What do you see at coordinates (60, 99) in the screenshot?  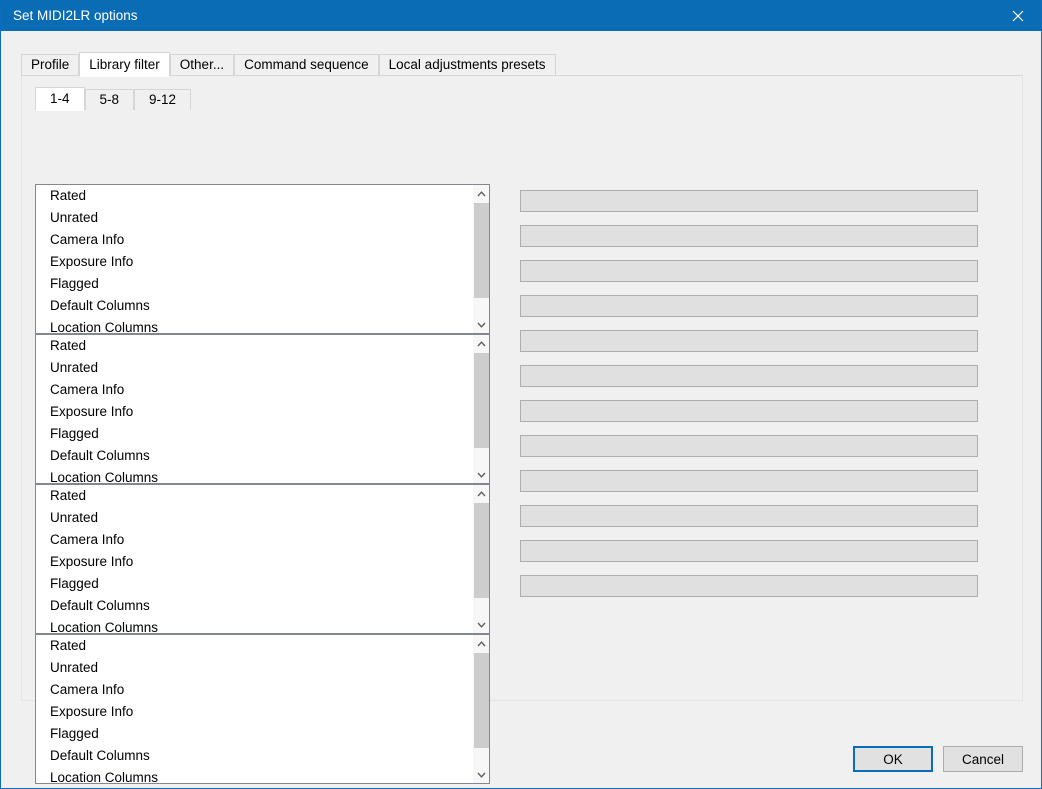 I see `subtab-1-4: 1-4` at bounding box center [60, 99].